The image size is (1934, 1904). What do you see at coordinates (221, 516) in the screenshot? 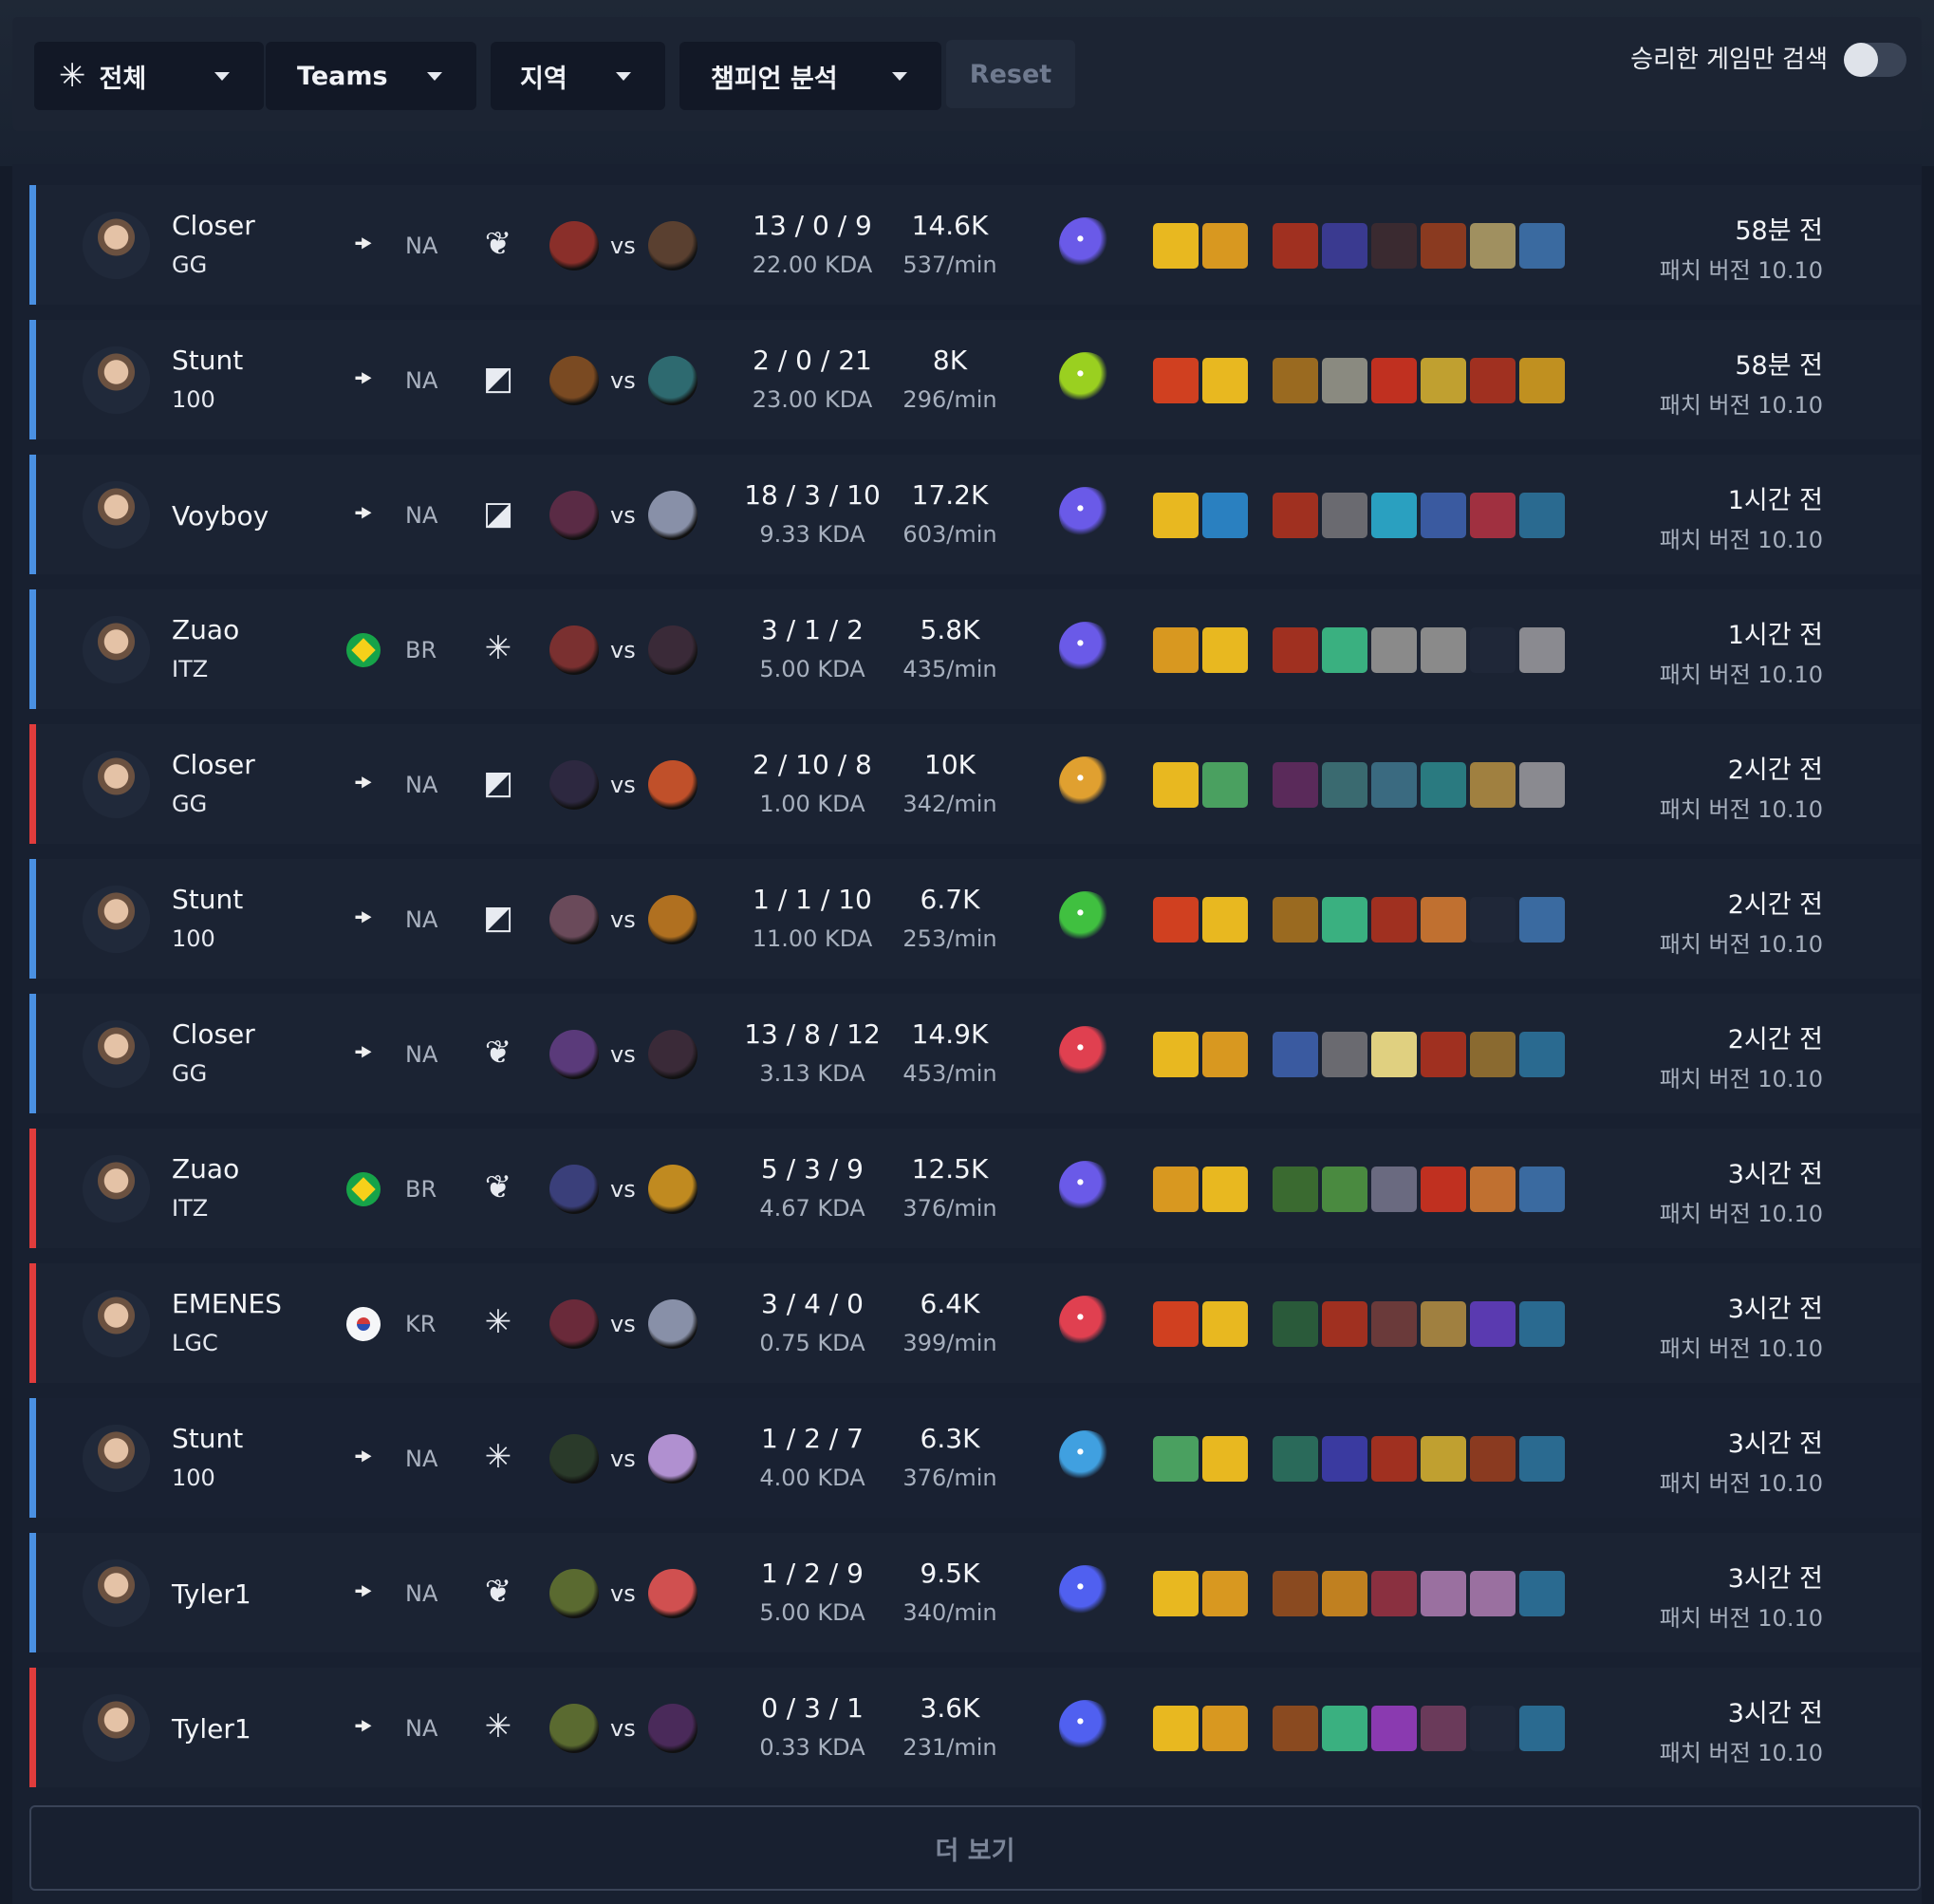
I see `player-name: Voyboy` at bounding box center [221, 516].